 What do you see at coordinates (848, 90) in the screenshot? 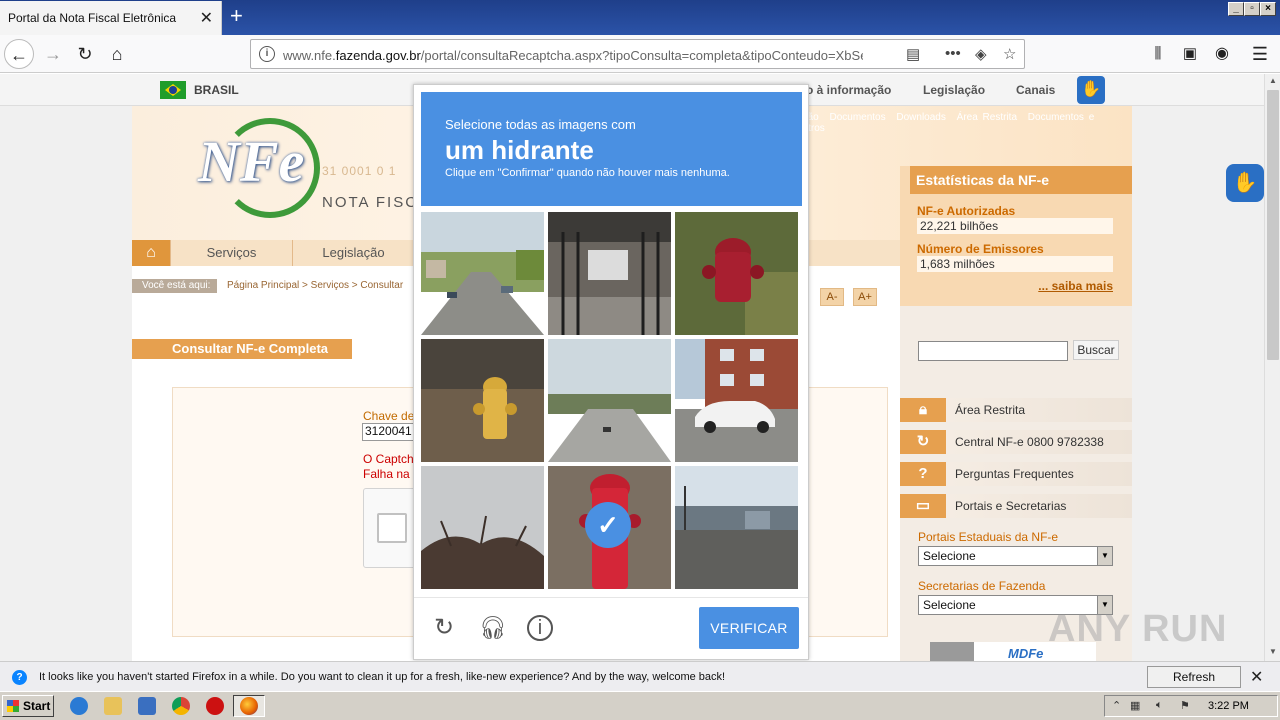
I see `acesso-informacao-link: o à informação` at bounding box center [848, 90].